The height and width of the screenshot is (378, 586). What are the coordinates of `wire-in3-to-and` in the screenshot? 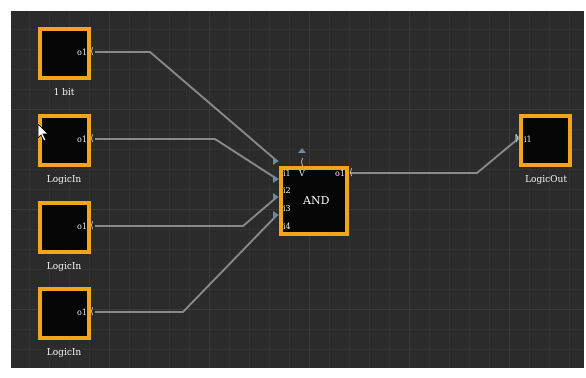 It's located at (186, 211).